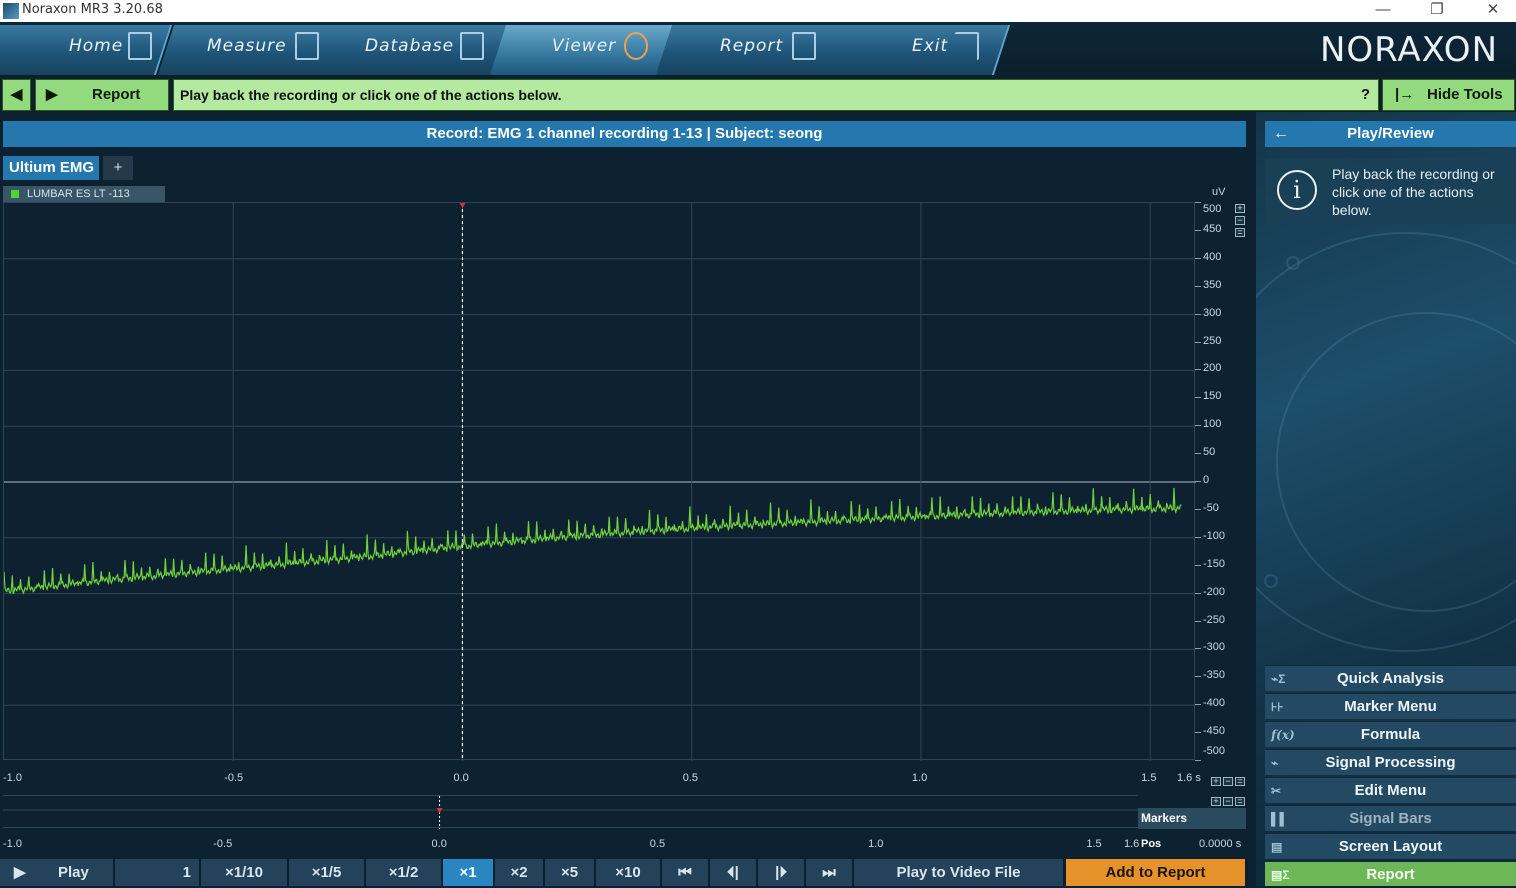  I want to click on quick-analysis-icon: ⌁Σ, so click(1278, 679).